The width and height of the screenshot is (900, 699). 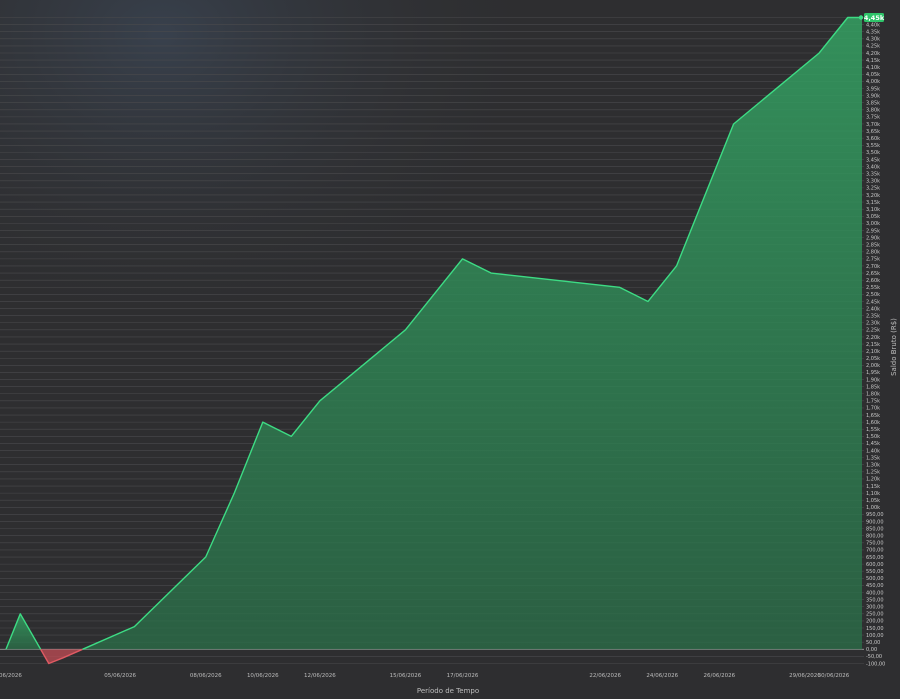 I want to click on y-tick-label: -100,00, so click(x=875, y=664).